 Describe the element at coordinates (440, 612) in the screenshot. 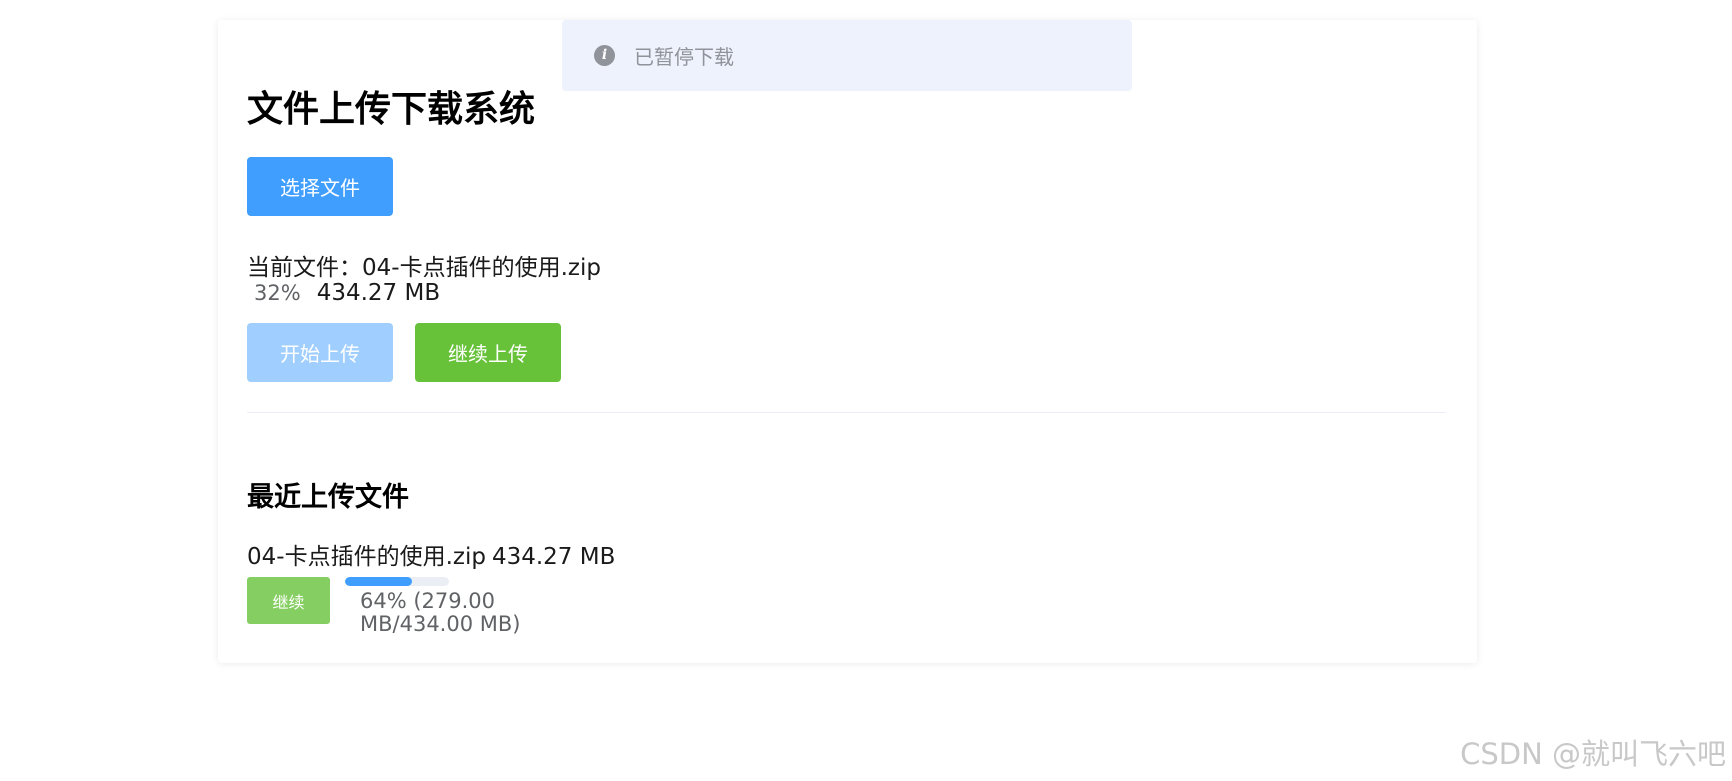

I see `recent-progress-text: 64% (279.00 MB/434.00 MB)` at that location.